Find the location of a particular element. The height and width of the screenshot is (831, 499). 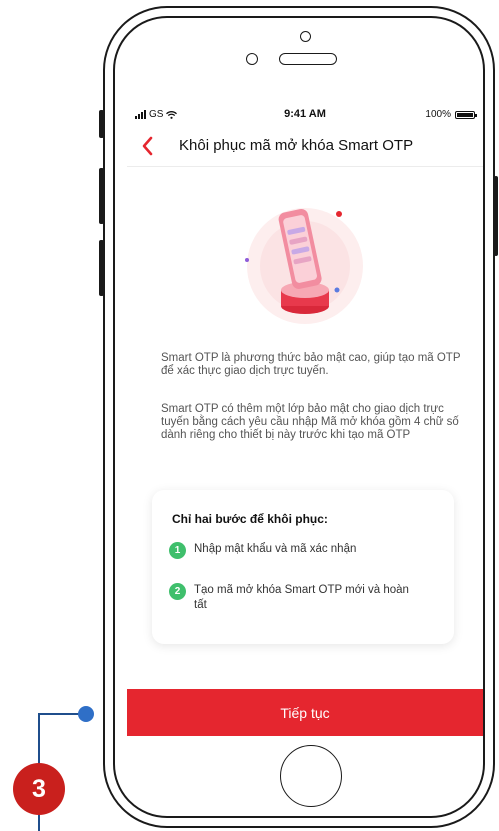

status-bar: GS 9:41 AM 100% is located at coordinates (305, 115).